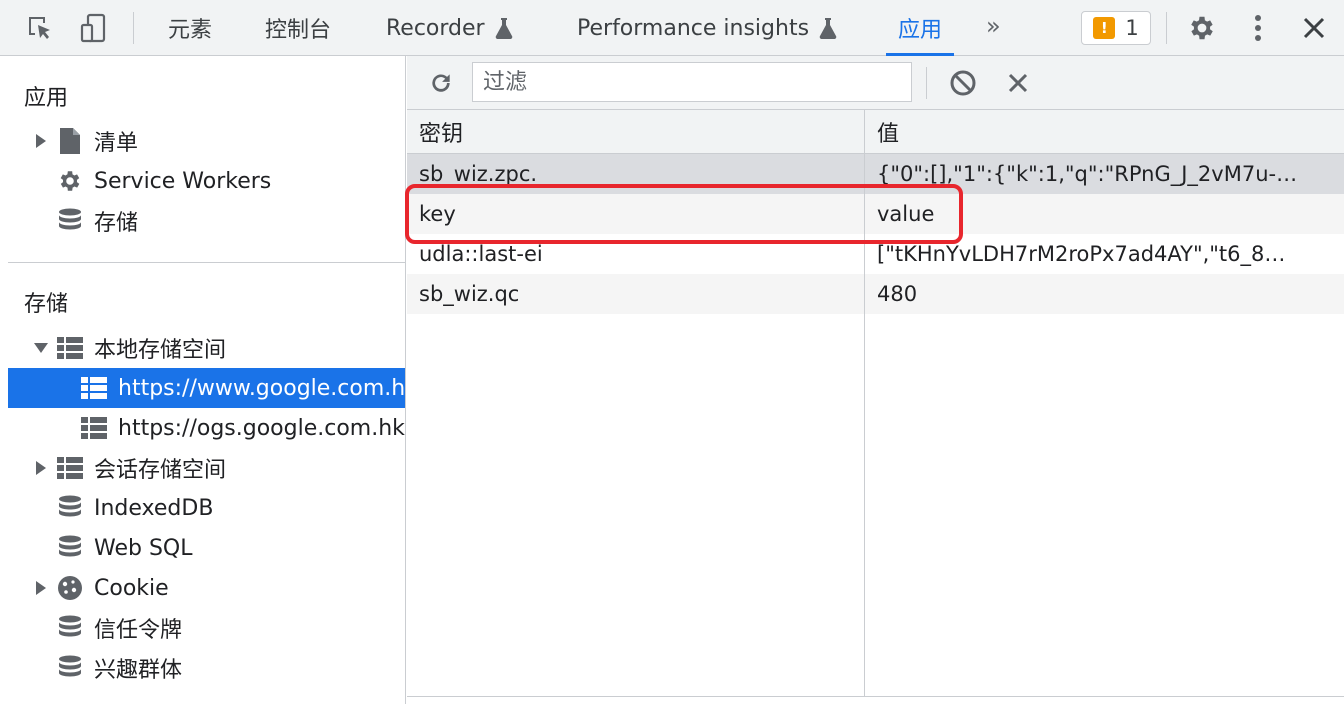 This screenshot has height=704, width=1344. What do you see at coordinates (1202, 28) in the screenshot?
I see `settings-gear-icon` at bounding box center [1202, 28].